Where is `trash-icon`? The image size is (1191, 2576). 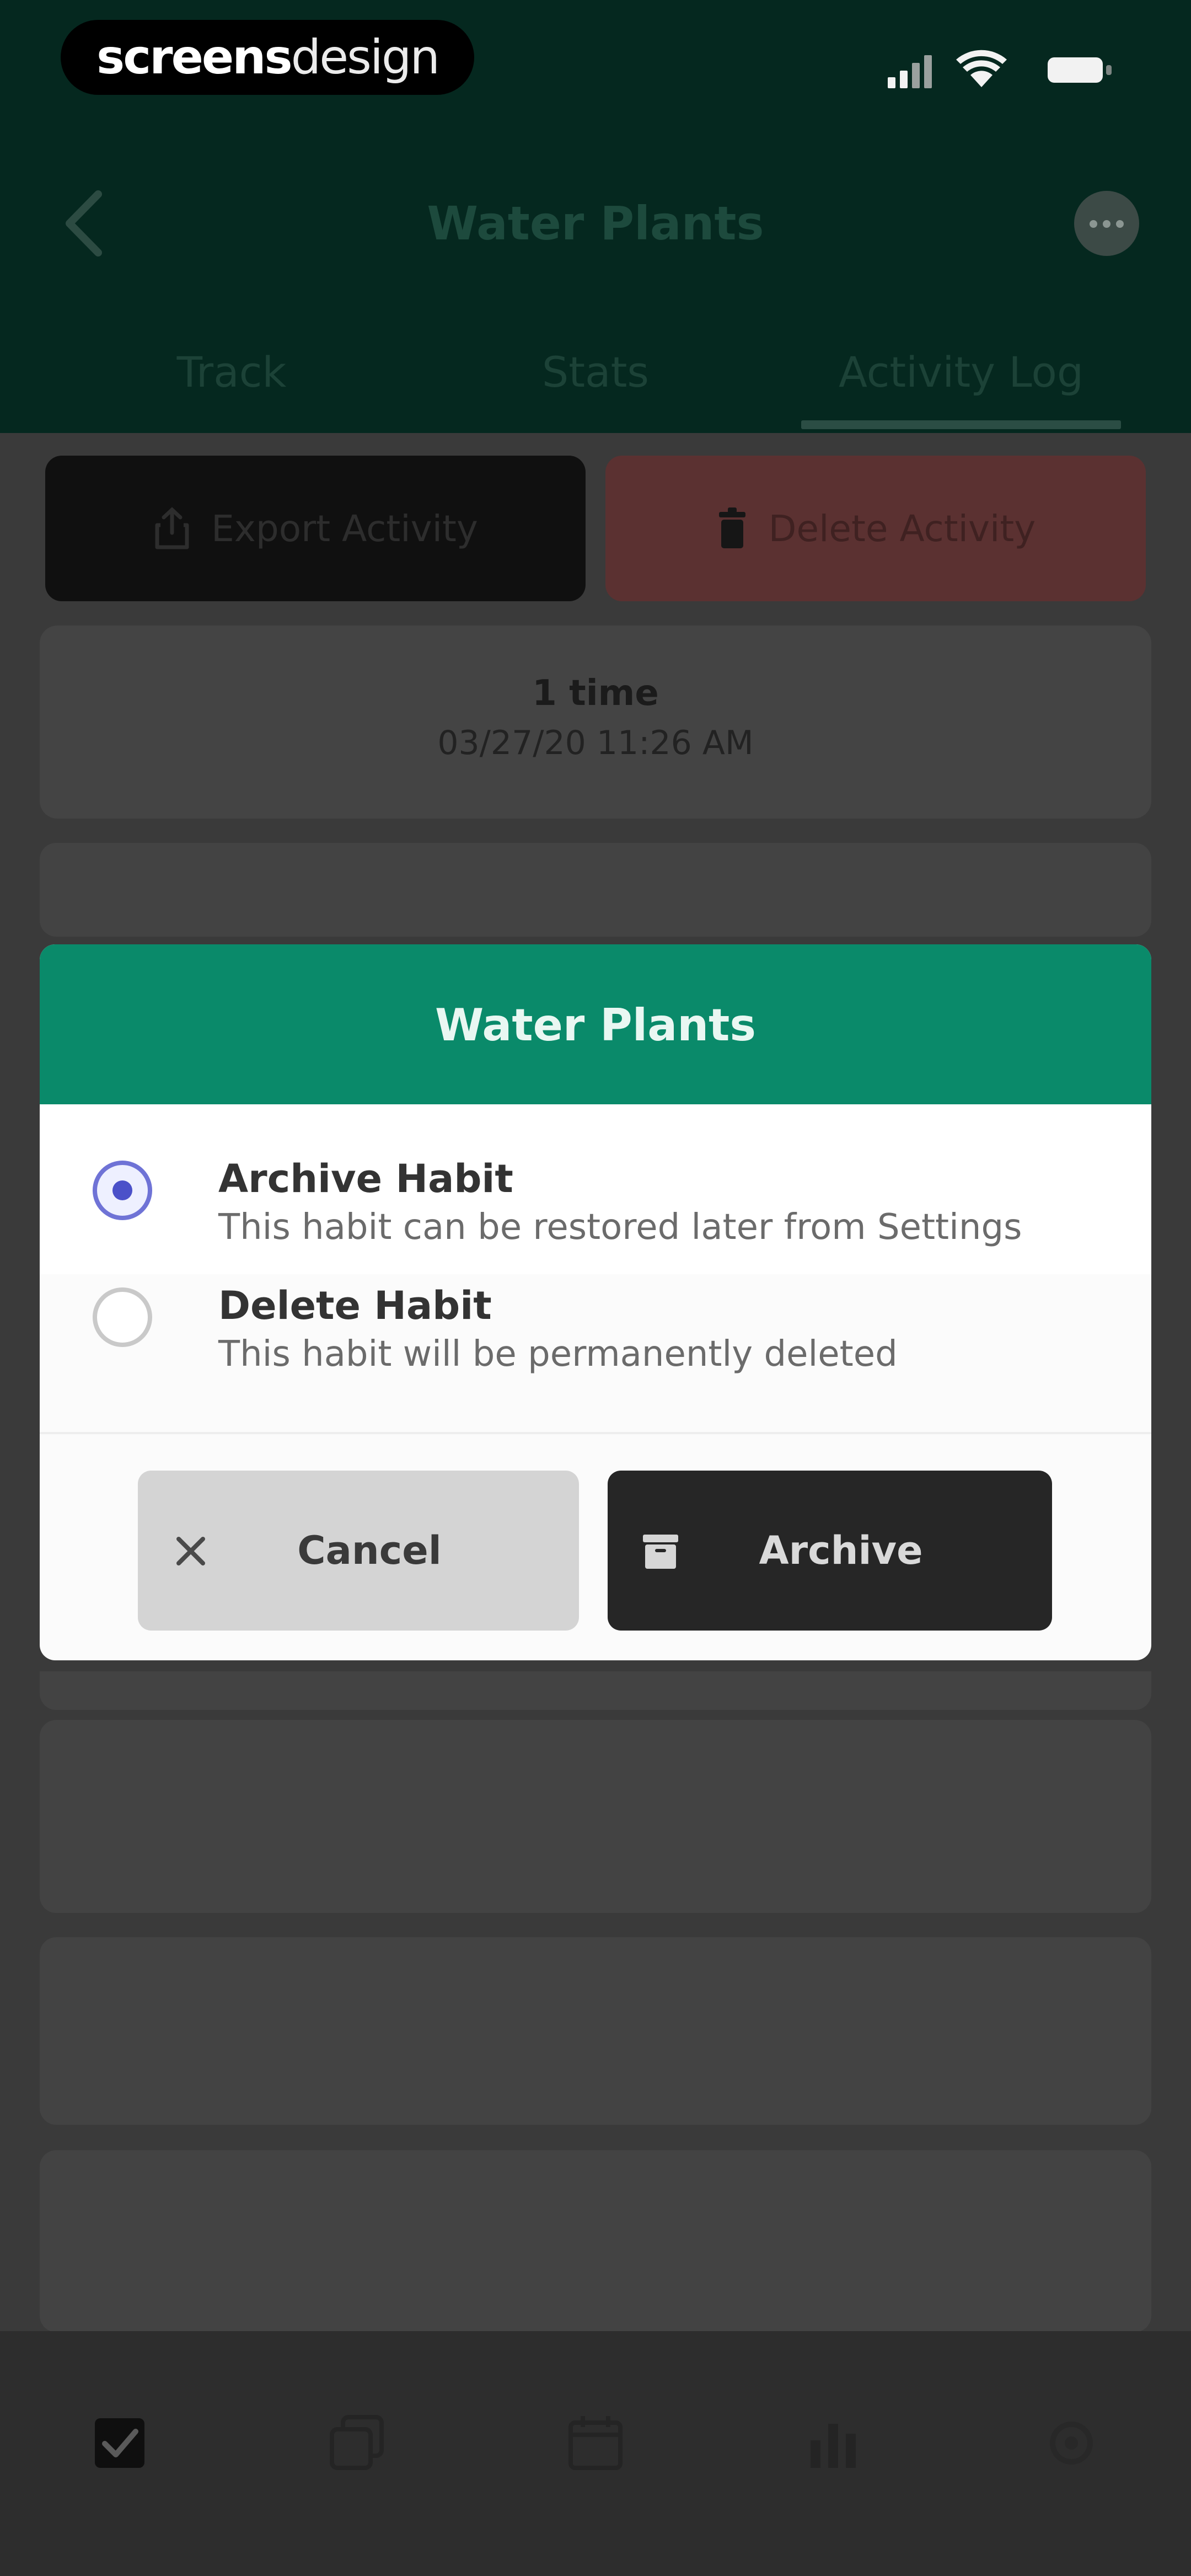 trash-icon is located at coordinates (731, 527).